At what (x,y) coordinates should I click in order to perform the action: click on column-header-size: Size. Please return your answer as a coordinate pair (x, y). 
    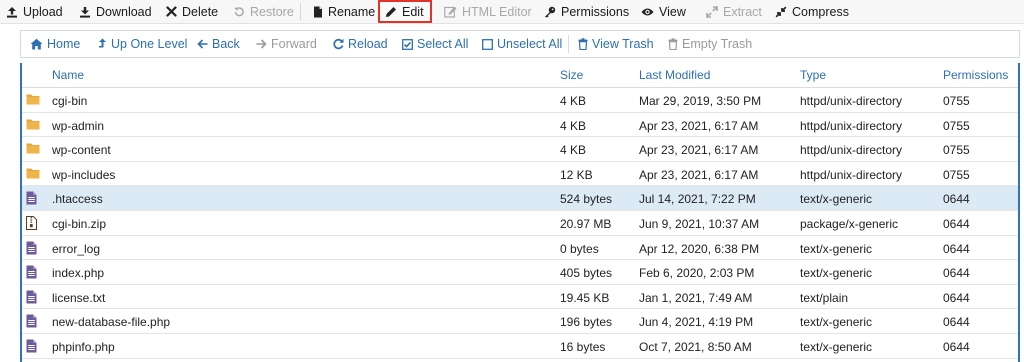
    Looking at the image, I should click on (571, 75).